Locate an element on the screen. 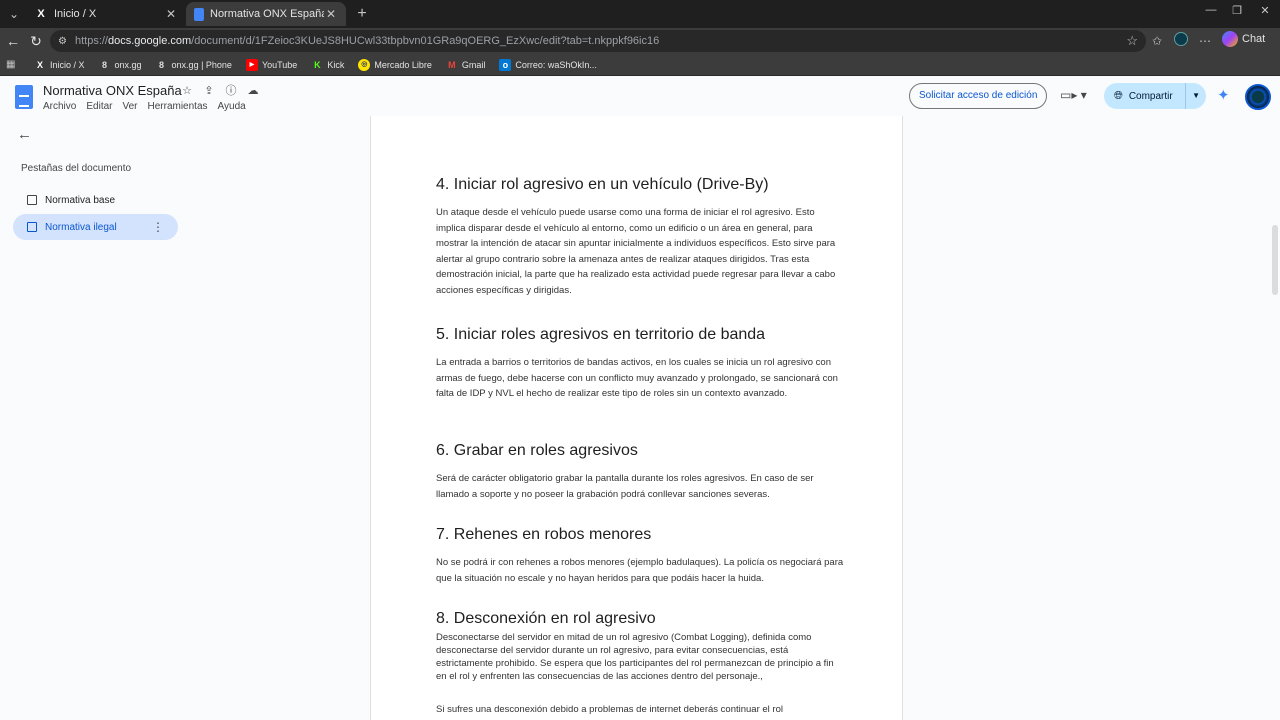  chat-label: Chat is located at coordinates (1254, 39).